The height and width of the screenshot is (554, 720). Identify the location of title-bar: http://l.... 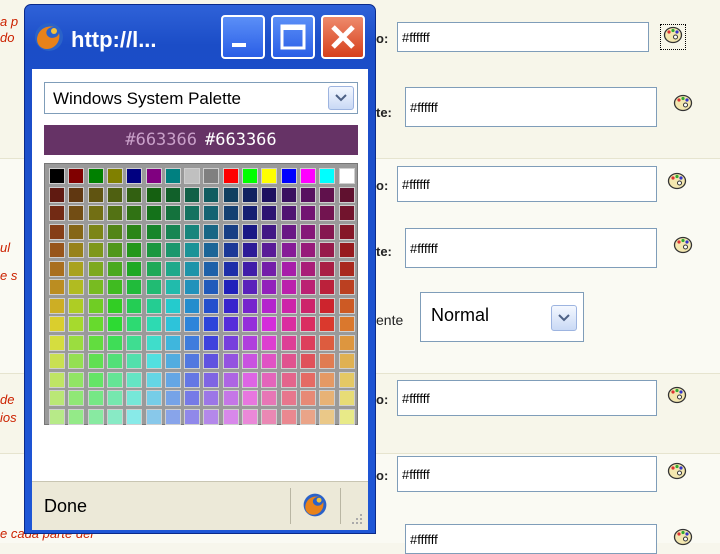
(200, 37).